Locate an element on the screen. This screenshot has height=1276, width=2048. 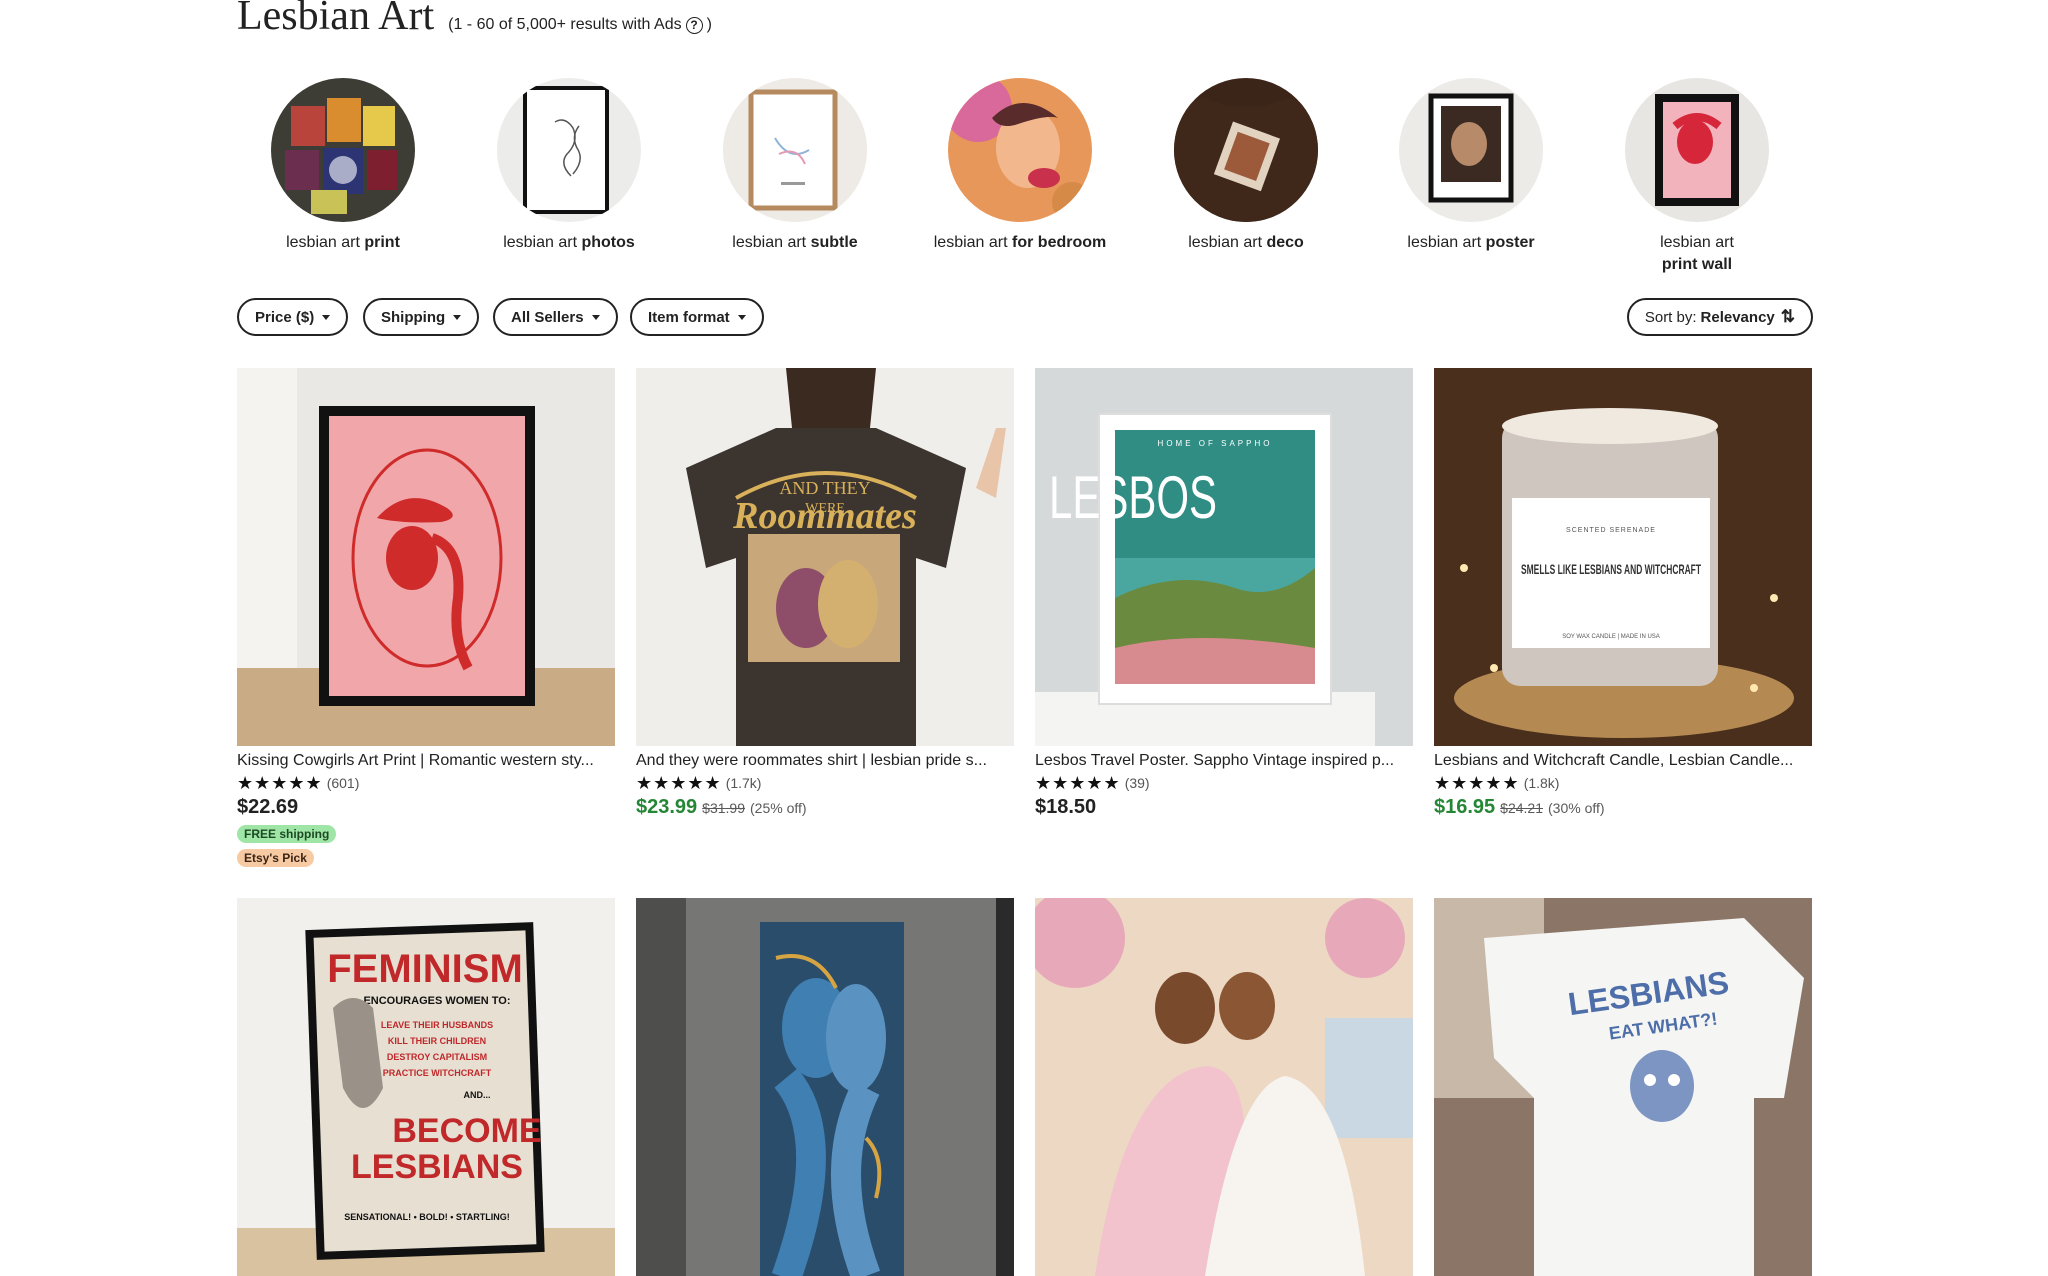
listing-price: $22.69 is located at coordinates (268, 807).